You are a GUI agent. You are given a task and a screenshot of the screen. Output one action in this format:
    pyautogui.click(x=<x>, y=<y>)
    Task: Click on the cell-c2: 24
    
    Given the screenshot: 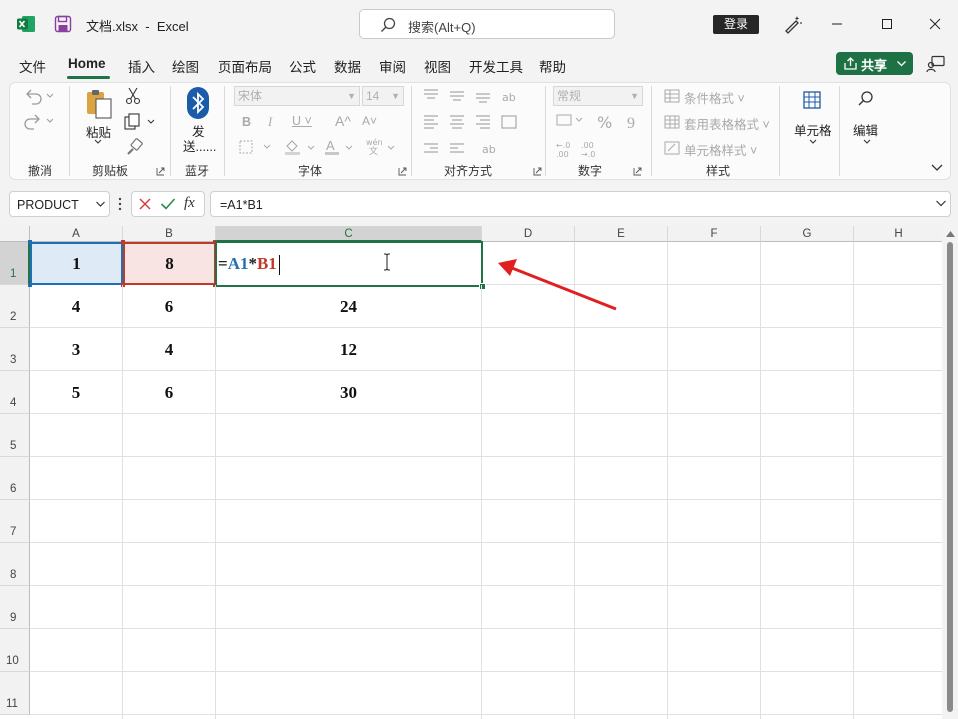 What is the action you would take?
    pyautogui.click(x=349, y=306)
    